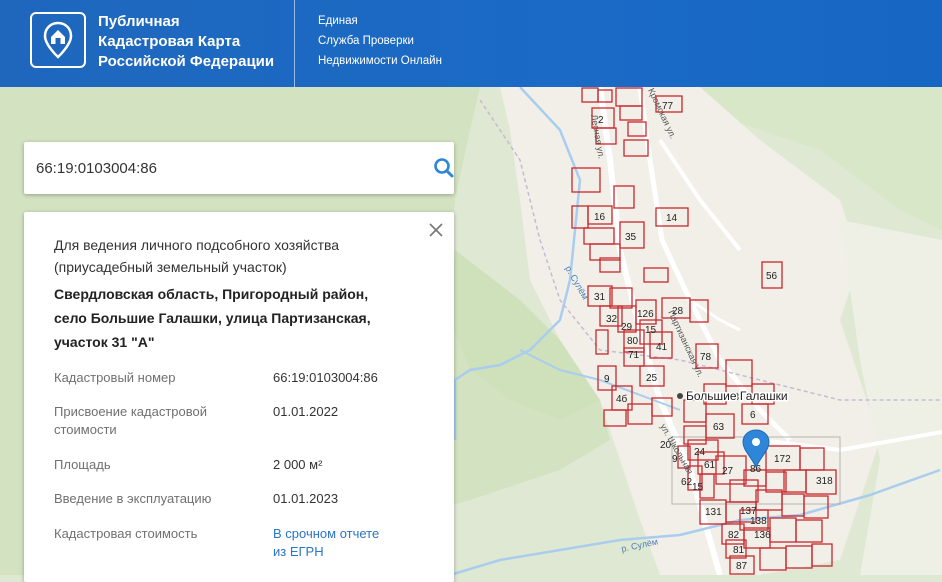 The width and height of the screenshot is (942, 582). What do you see at coordinates (211, 294) in the screenshot?
I see `address-line: Свердловская область, Пригородный район,` at bounding box center [211, 294].